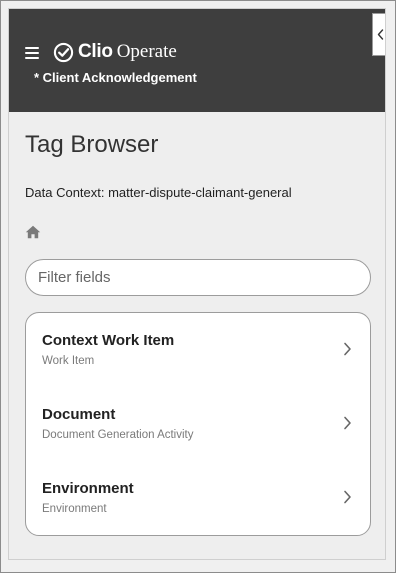 Image resolution: width=396 pixels, height=573 pixels. I want to click on list-item-subtitle: Work Item, so click(68, 361).